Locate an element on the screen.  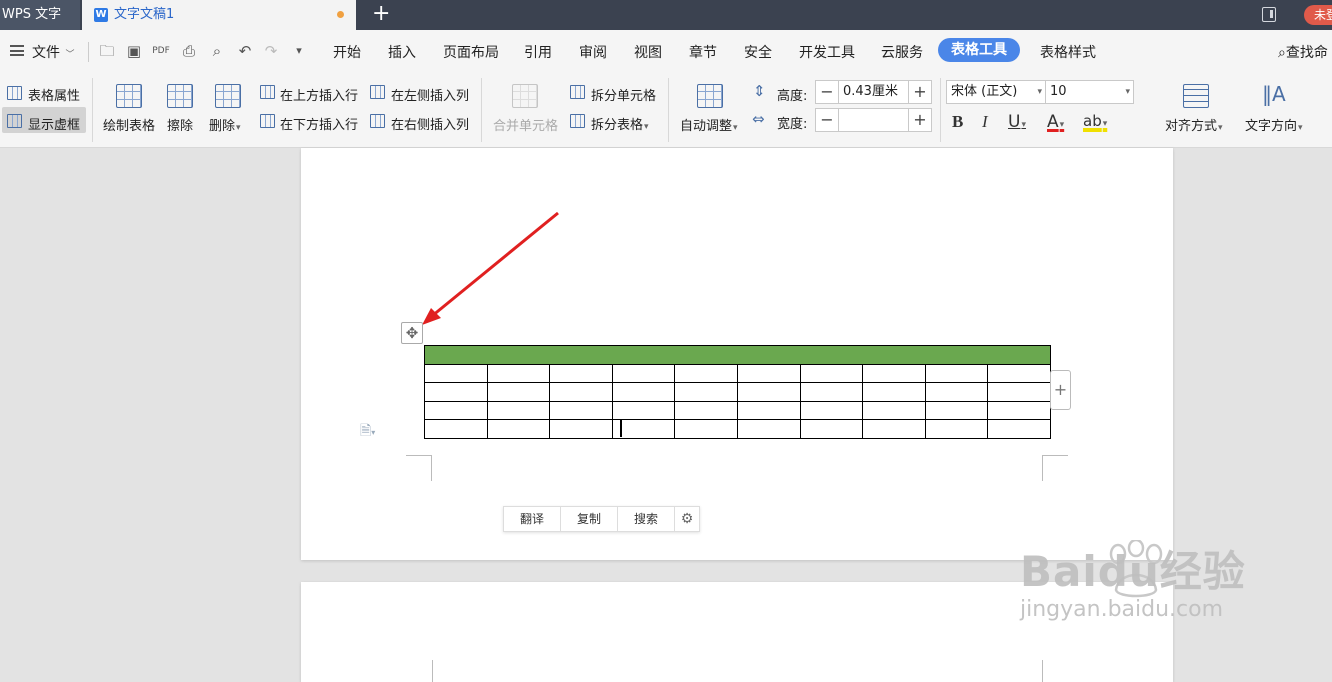
translate-button: 翻译 is located at coordinates (532, 519).